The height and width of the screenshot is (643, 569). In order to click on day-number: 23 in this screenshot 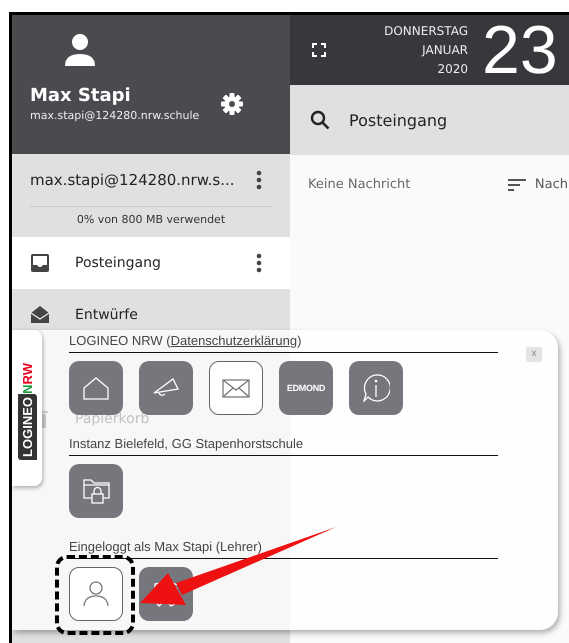, I will do `click(520, 52)`.